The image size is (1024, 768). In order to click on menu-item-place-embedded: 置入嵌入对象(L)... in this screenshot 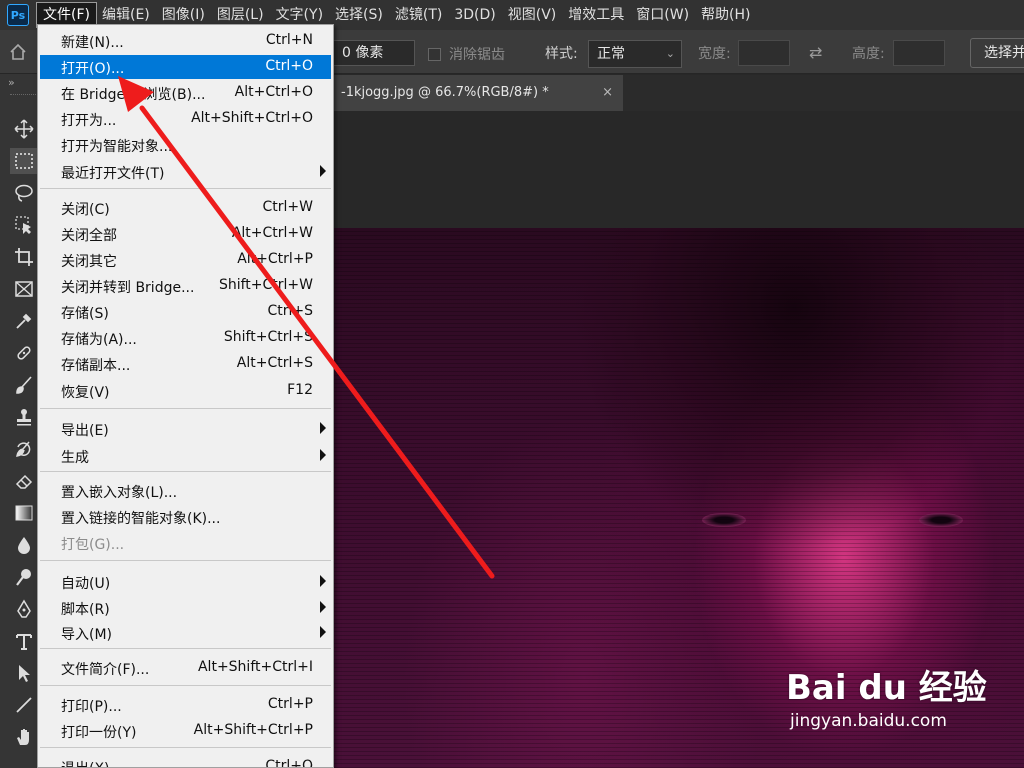, I will do `click(185, 491)`.